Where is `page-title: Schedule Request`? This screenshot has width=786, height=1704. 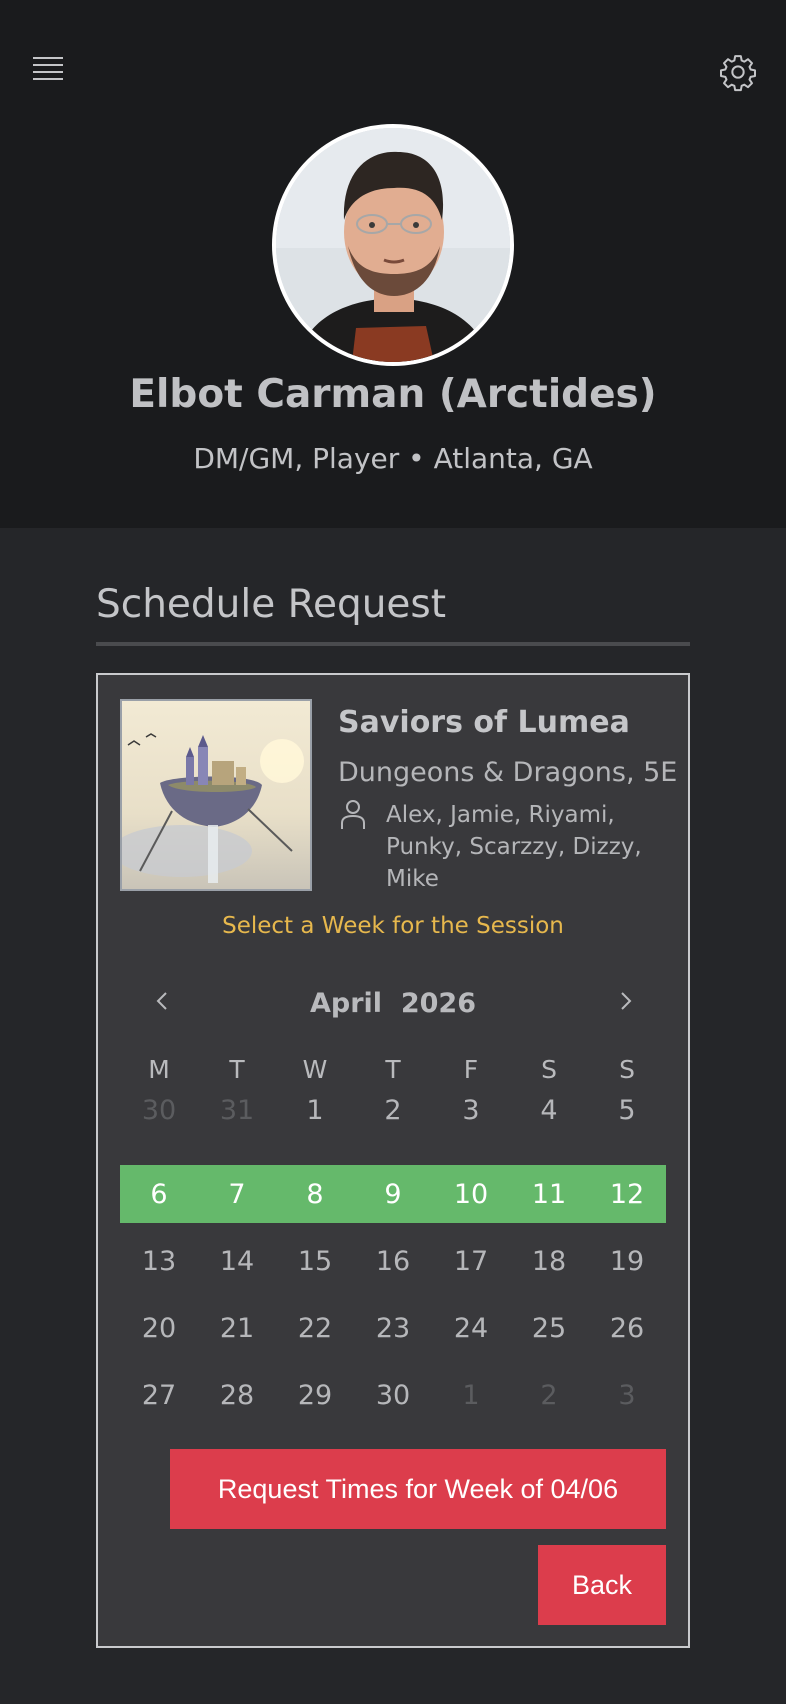
page-title: Schedule Request is located at coordinates (271, 604).